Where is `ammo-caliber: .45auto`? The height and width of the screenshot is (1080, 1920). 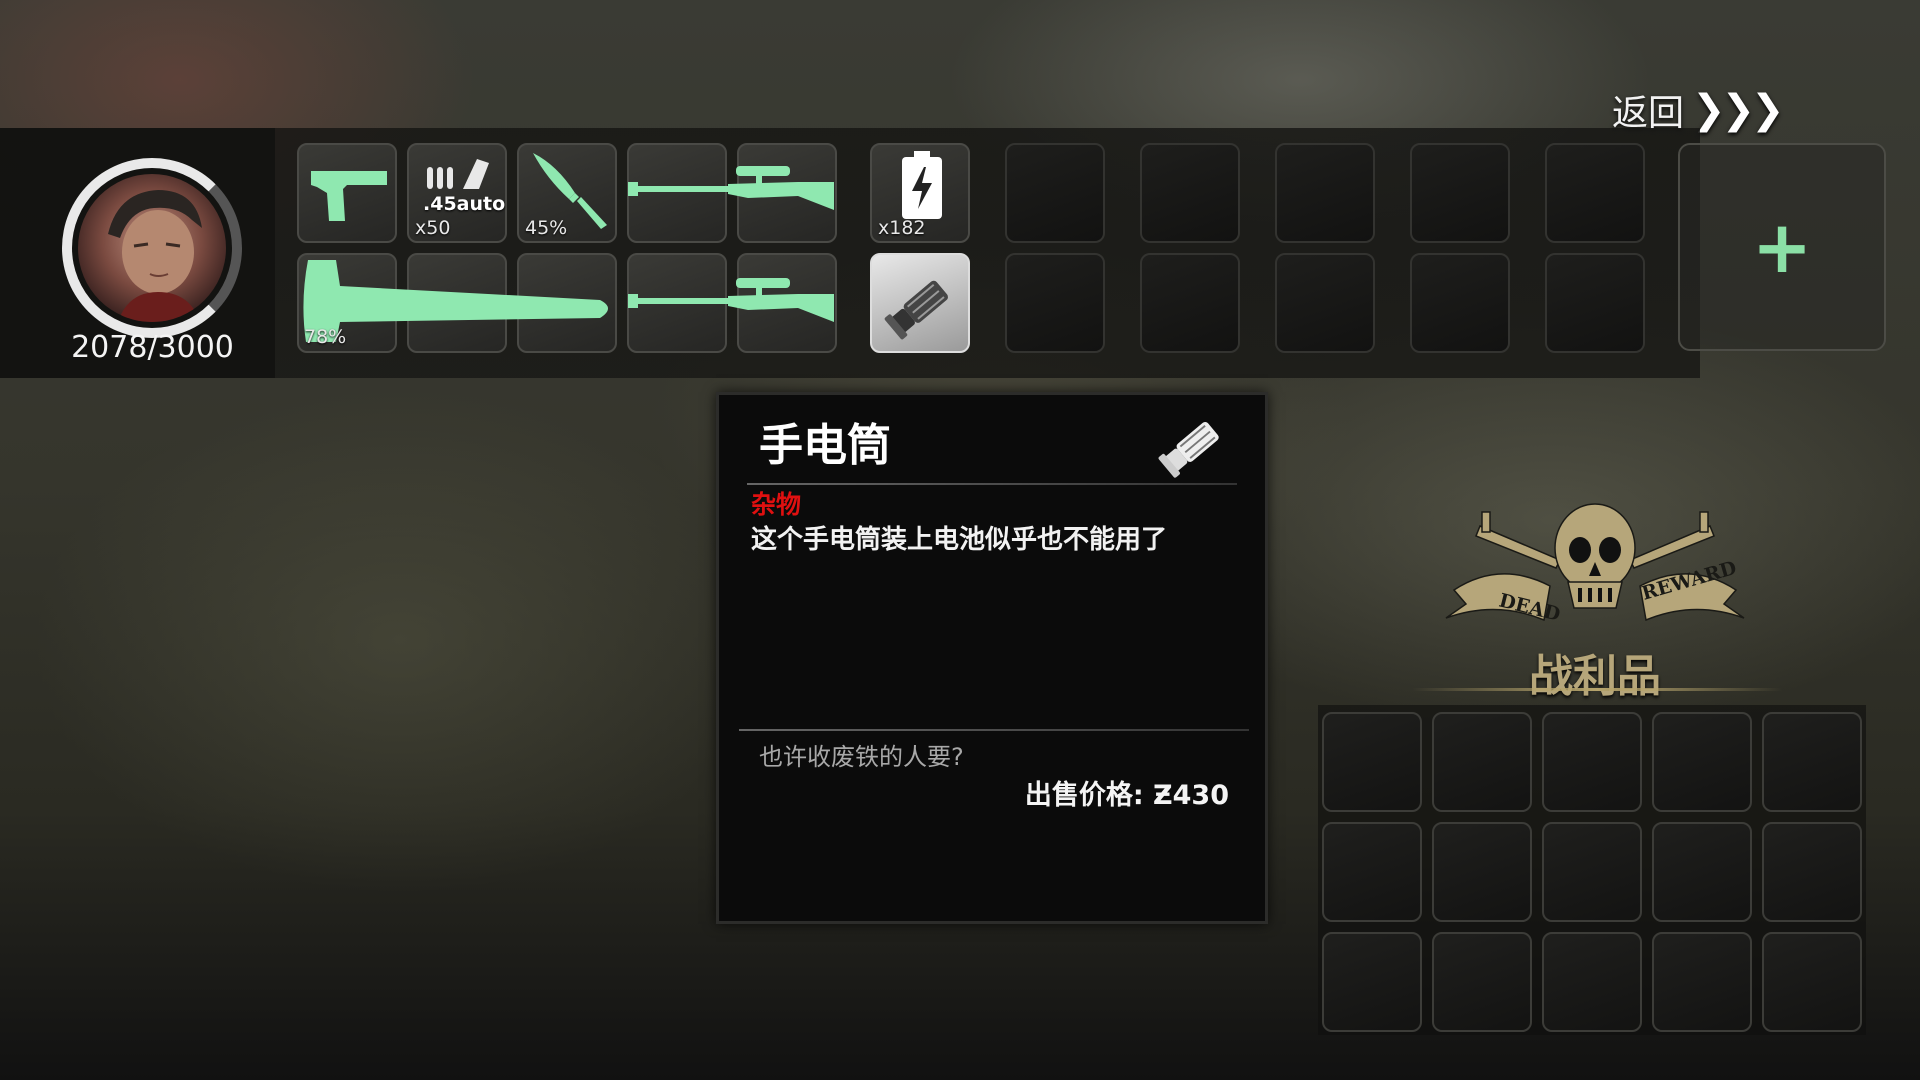 ammo-caliber: .45auto is located at coordinates (464, 204).